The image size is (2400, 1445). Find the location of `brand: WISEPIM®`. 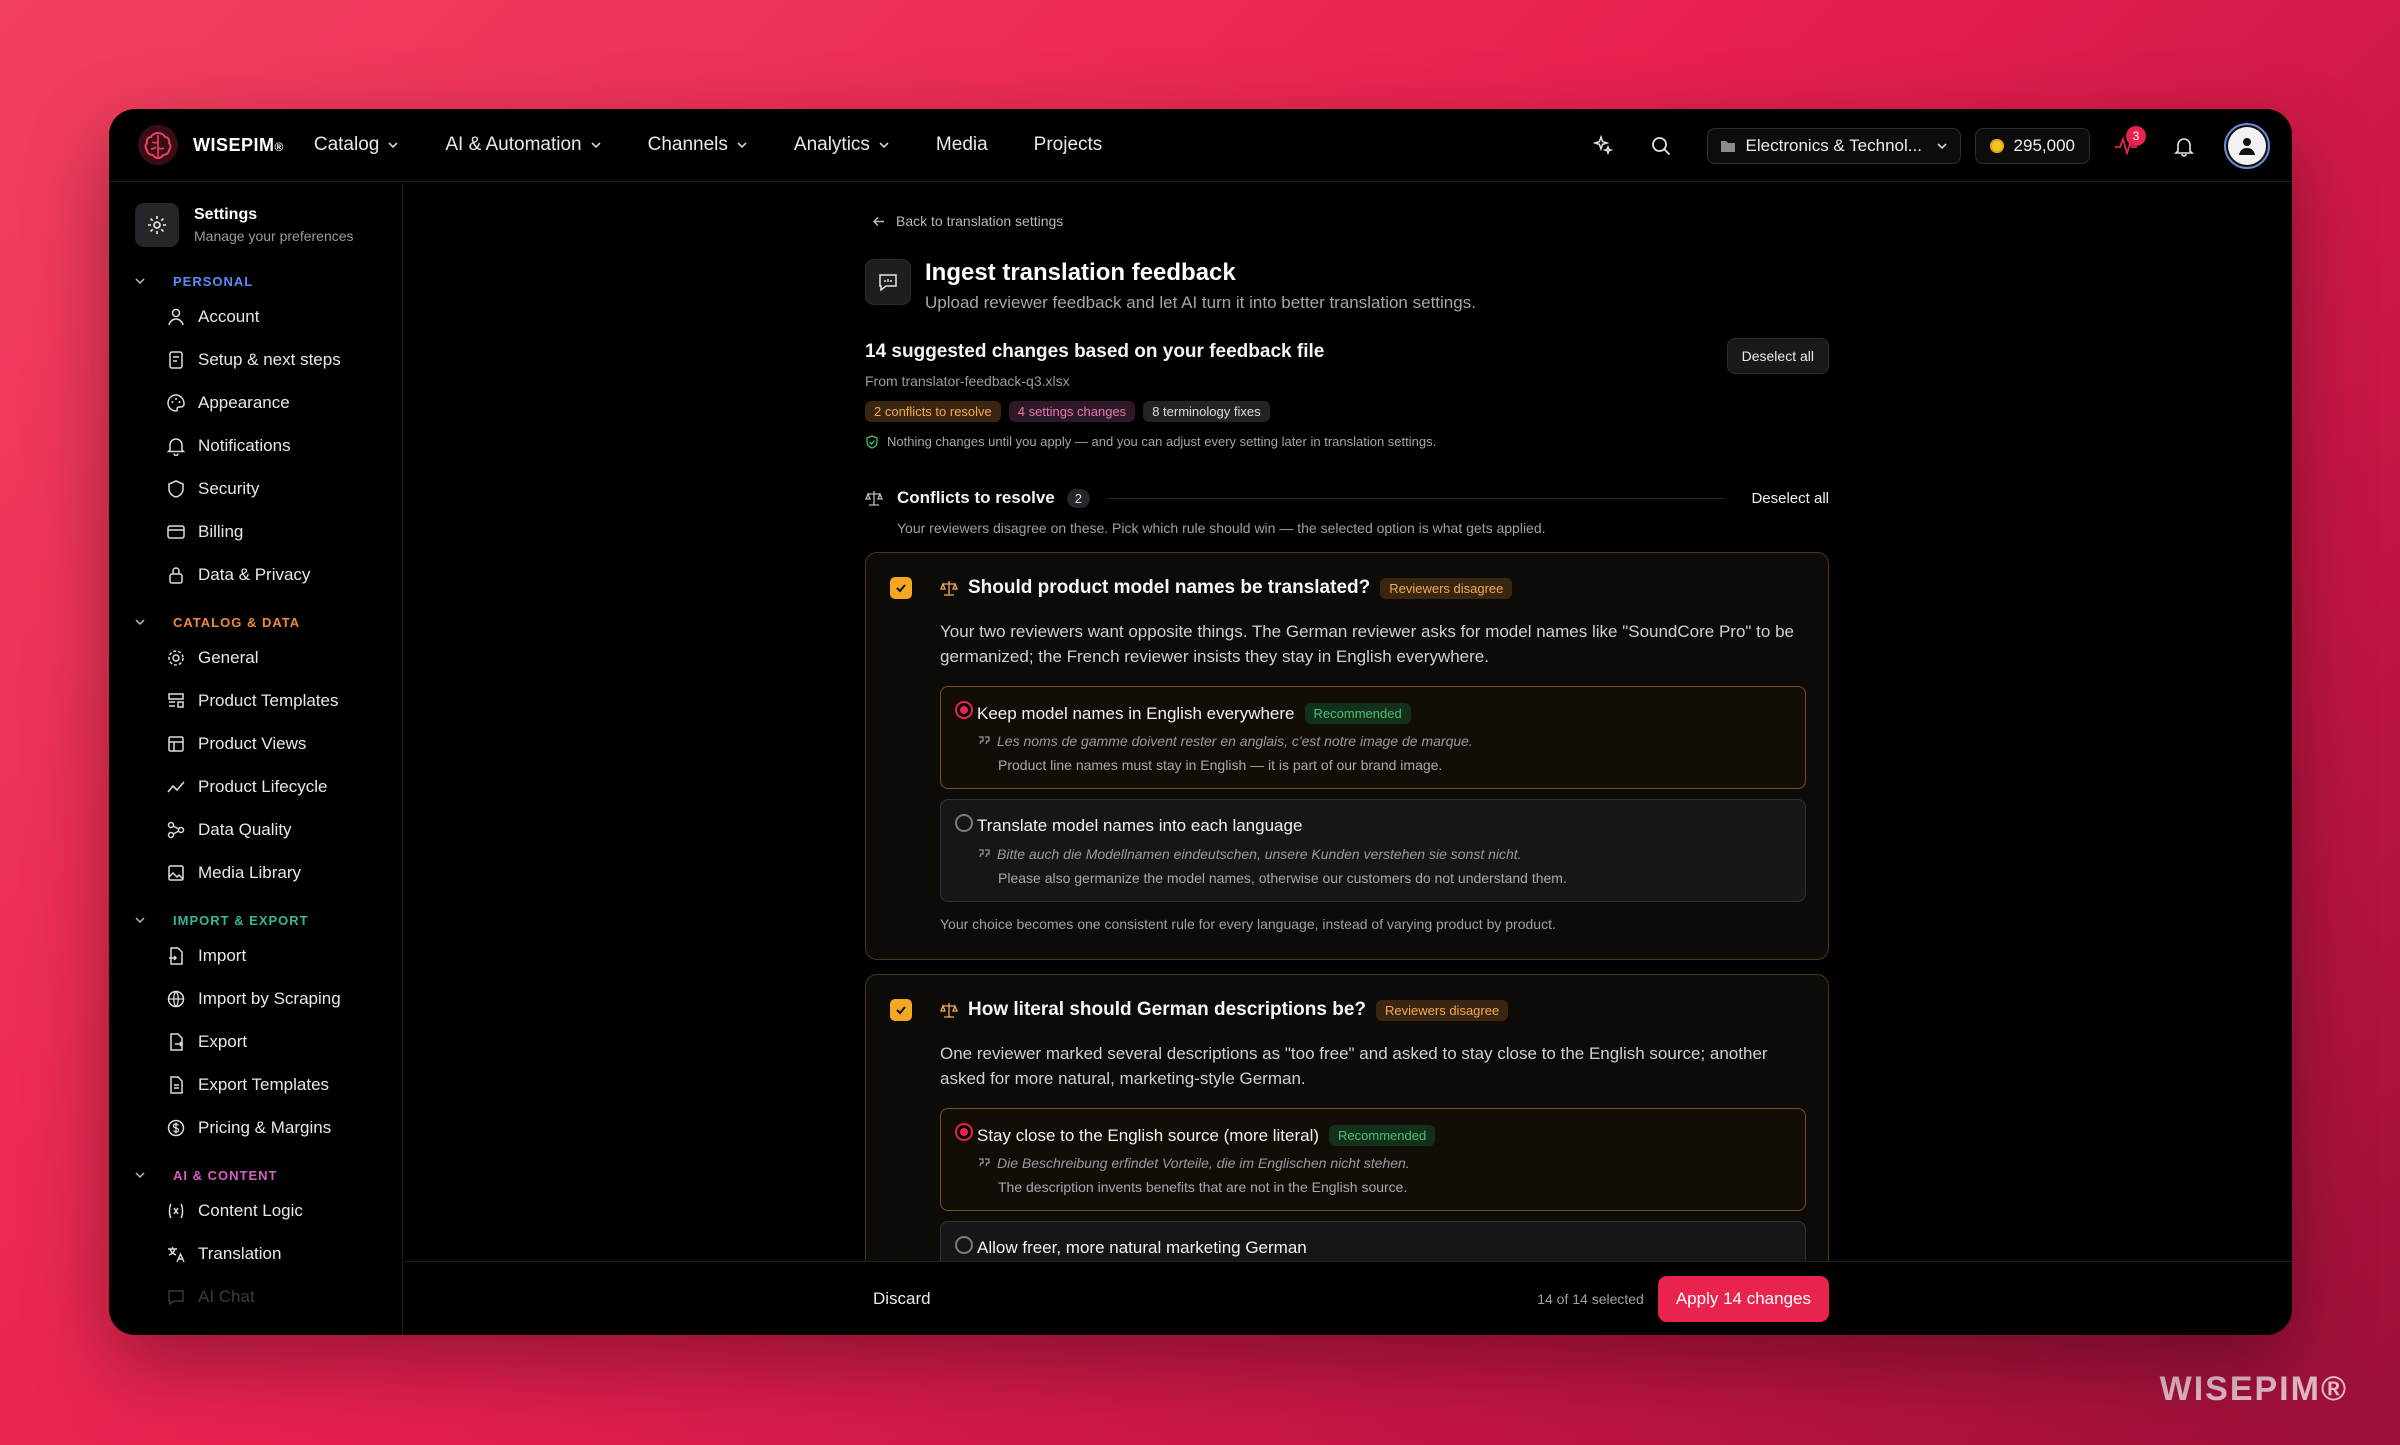

brand: WISEPIM® is located at coordinates (210, 145).